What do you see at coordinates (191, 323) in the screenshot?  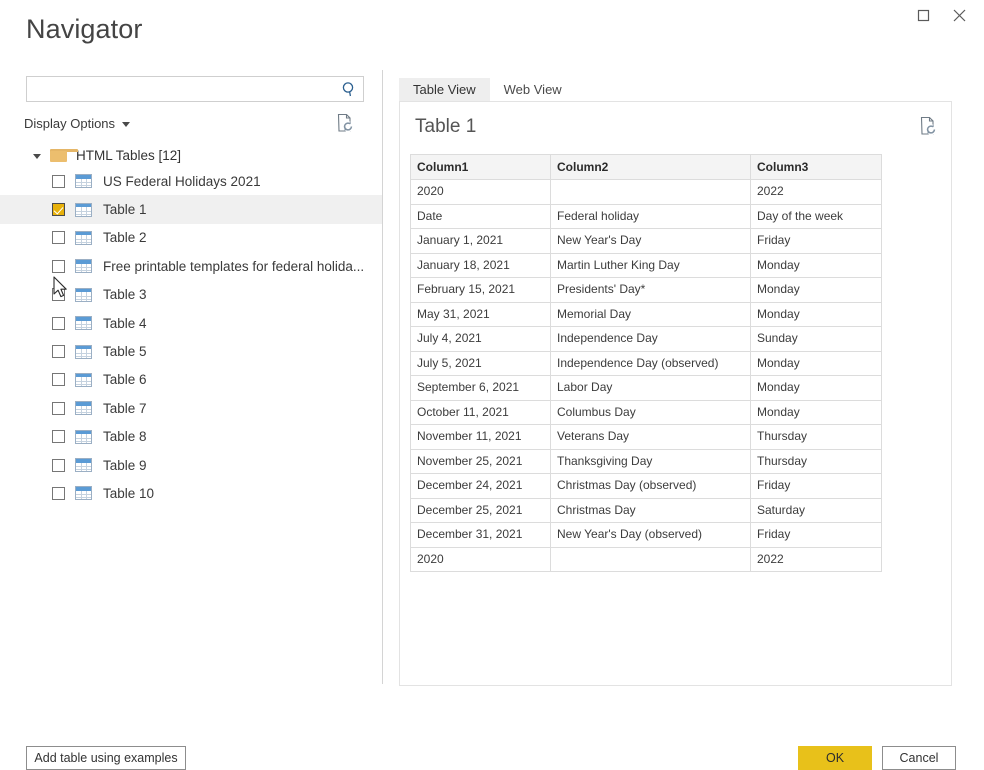 I see `tree-item: Table 4` at bounding box center [191, 323].